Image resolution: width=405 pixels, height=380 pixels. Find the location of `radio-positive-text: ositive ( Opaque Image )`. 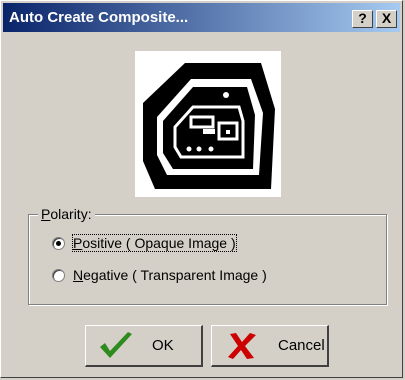

radio-positive-text: ositive ( Opaque Image ) is located at coordinates (159, 243).